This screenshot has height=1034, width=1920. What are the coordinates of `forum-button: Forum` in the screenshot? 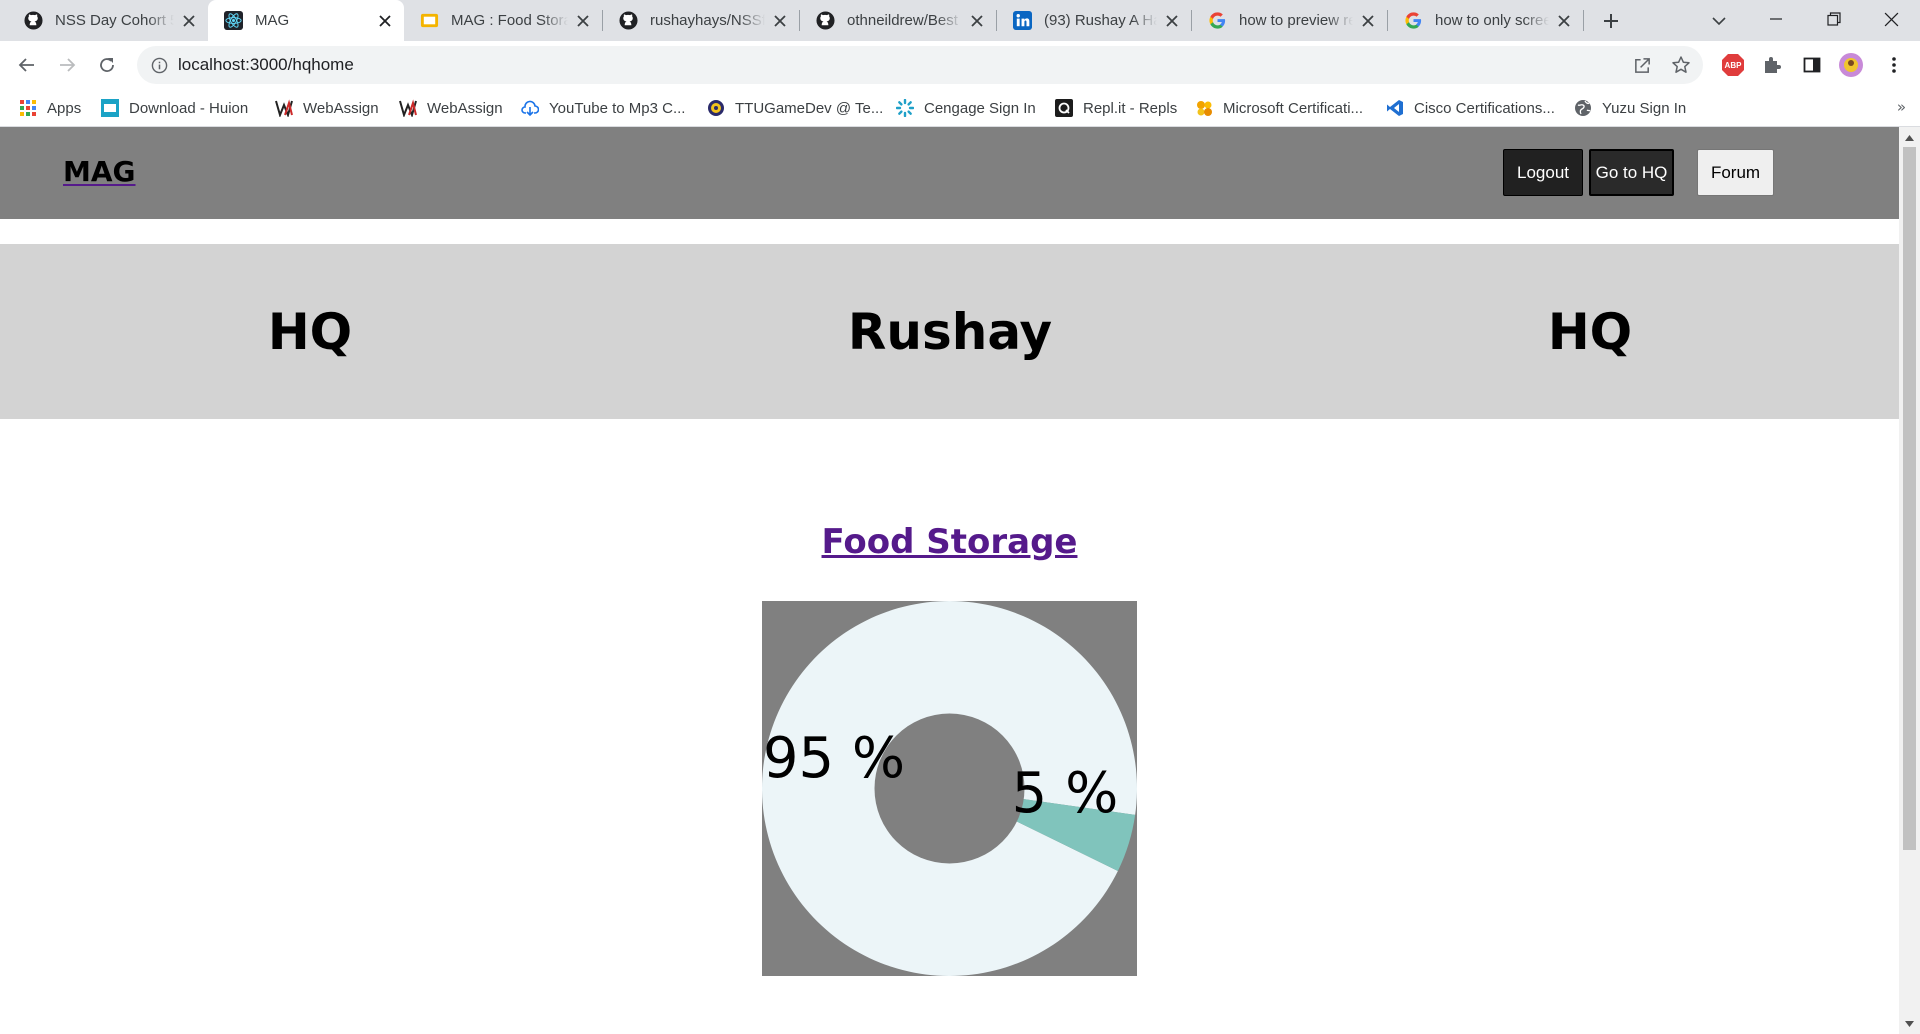 It's located at (1735, 172).